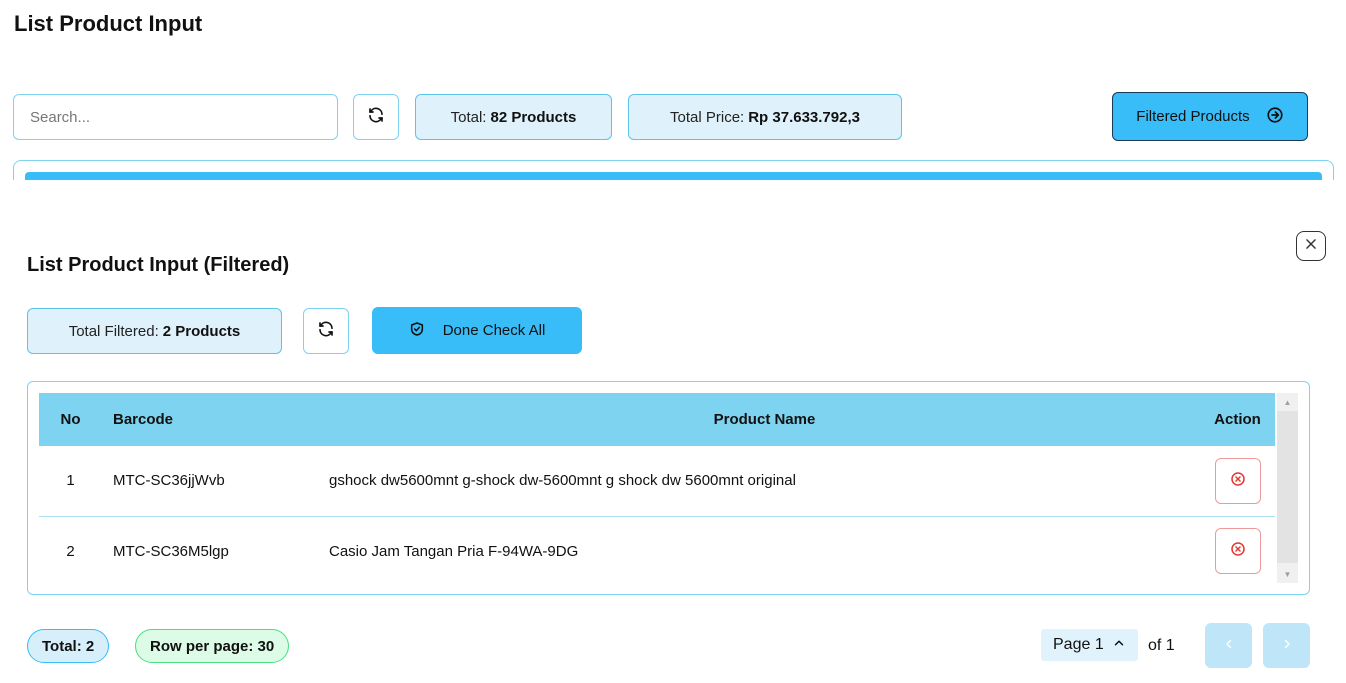 The width and height of the screenshot is (1346, 683). Describe the element at coordinates (158, 265) in the screenshot. I see `modal-title: List Product Input (Filtered)` at that location.